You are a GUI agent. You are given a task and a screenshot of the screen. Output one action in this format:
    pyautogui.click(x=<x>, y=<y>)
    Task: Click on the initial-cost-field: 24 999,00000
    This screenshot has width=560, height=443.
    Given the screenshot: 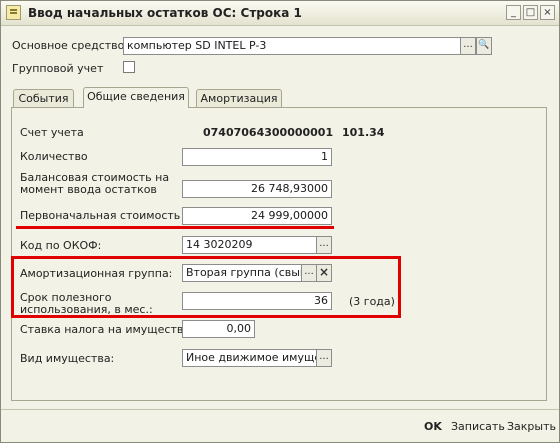 What is the action you would take?
    pyautogui.click(x=257, y=216)
    